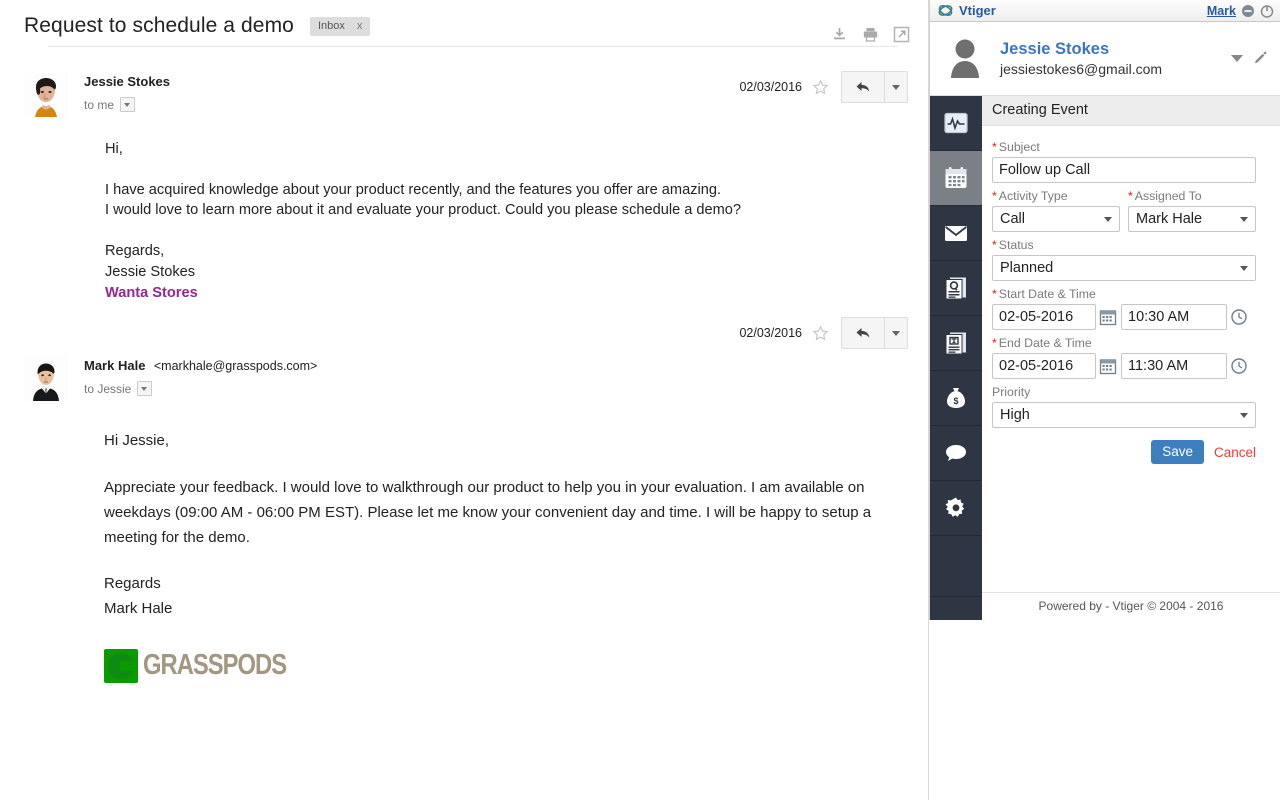  Describe the element at coordinates (1221, 11) in the screenshot. I see `vtiger-user-link: Mark` at that location.